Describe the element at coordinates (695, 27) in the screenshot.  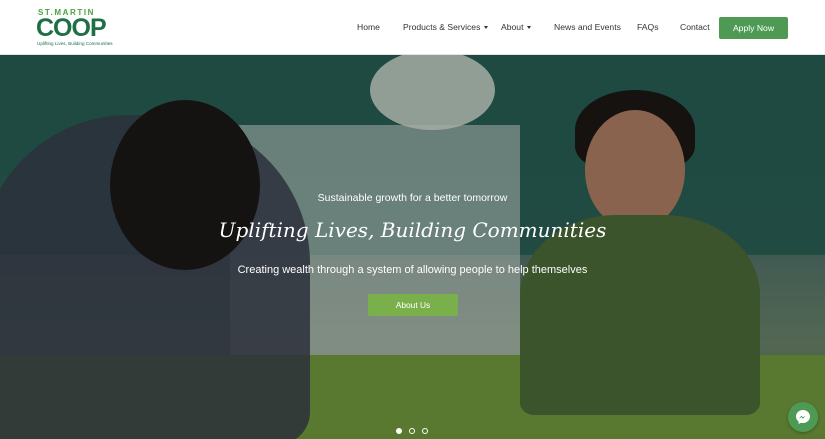
I see `nav-contact: Contact` at that location.